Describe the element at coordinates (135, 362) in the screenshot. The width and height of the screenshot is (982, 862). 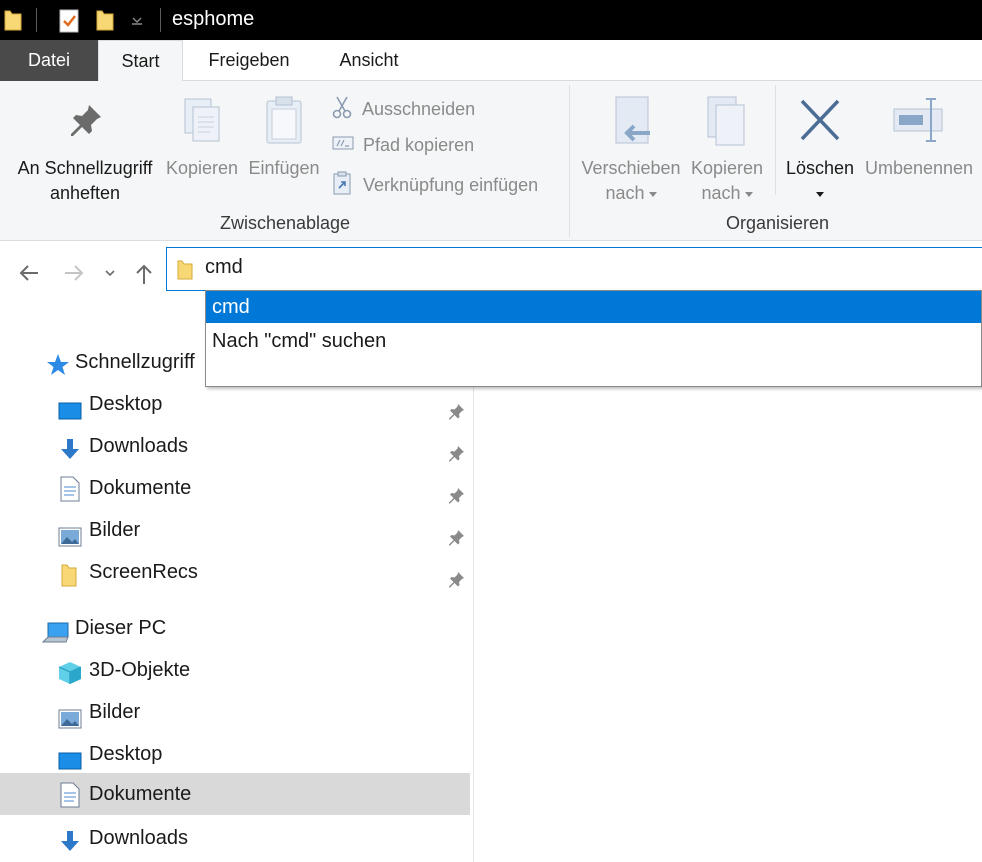
I see `tree-item-label: Schnellzugriff` at that location.